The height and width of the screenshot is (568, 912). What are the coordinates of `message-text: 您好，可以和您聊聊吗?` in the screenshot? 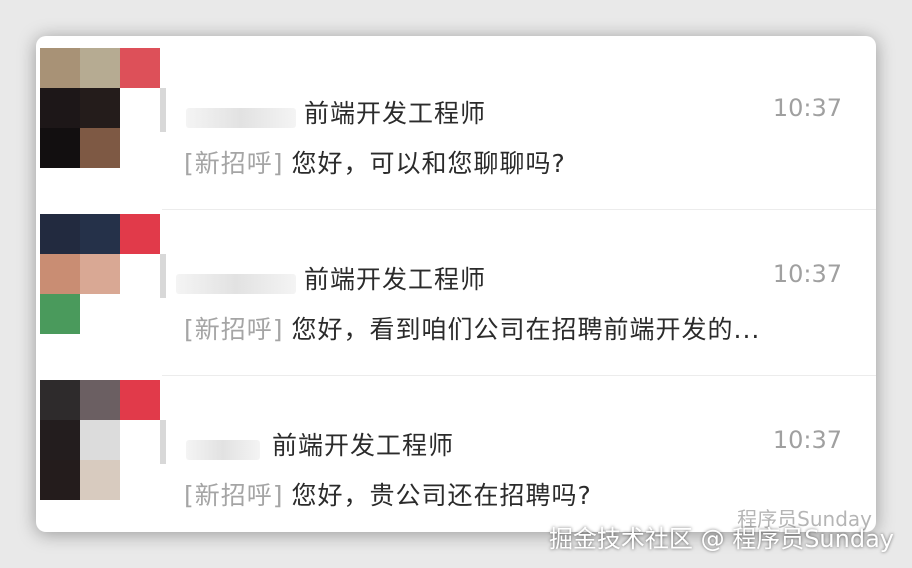 It's located at (428, 163).